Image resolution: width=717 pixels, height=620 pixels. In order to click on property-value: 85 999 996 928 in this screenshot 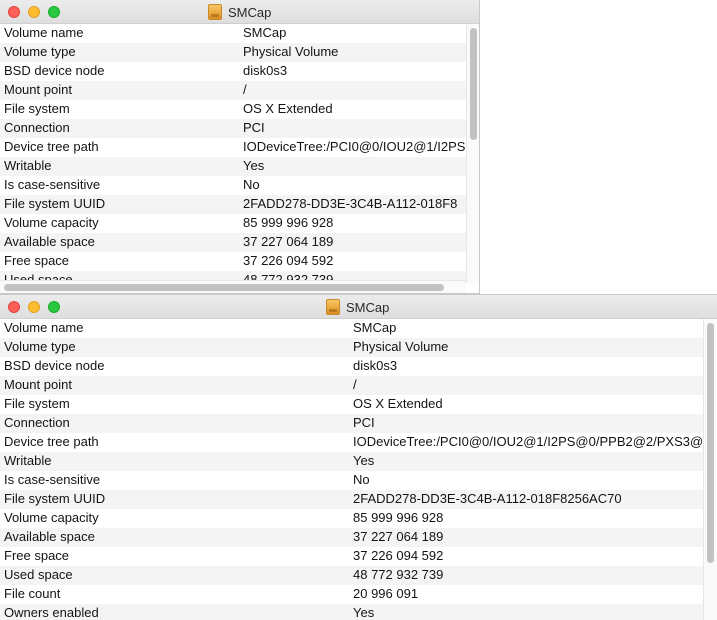, I will do `click(398, 517)`.